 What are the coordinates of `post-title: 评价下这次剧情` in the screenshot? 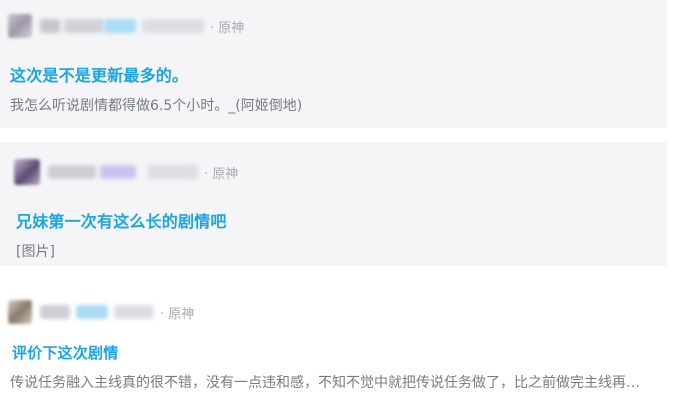 It's located at (65, 352).